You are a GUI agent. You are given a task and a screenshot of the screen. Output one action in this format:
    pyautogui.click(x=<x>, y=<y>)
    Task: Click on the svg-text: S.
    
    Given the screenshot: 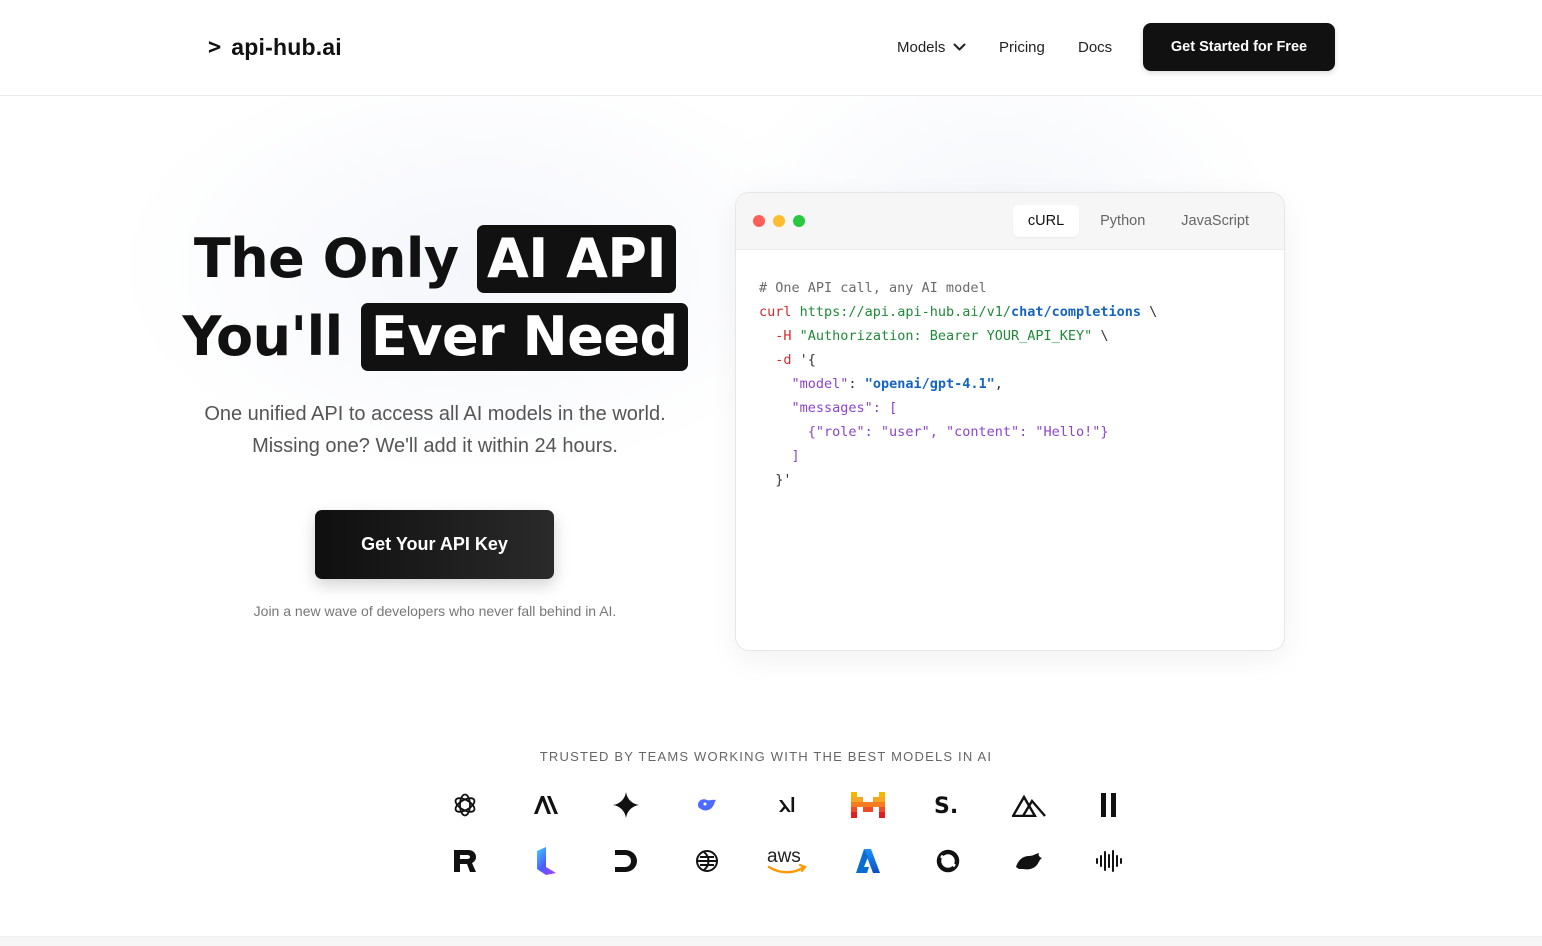 What is the action you would take?
    pyautogui.click(x=946, y=805)
    